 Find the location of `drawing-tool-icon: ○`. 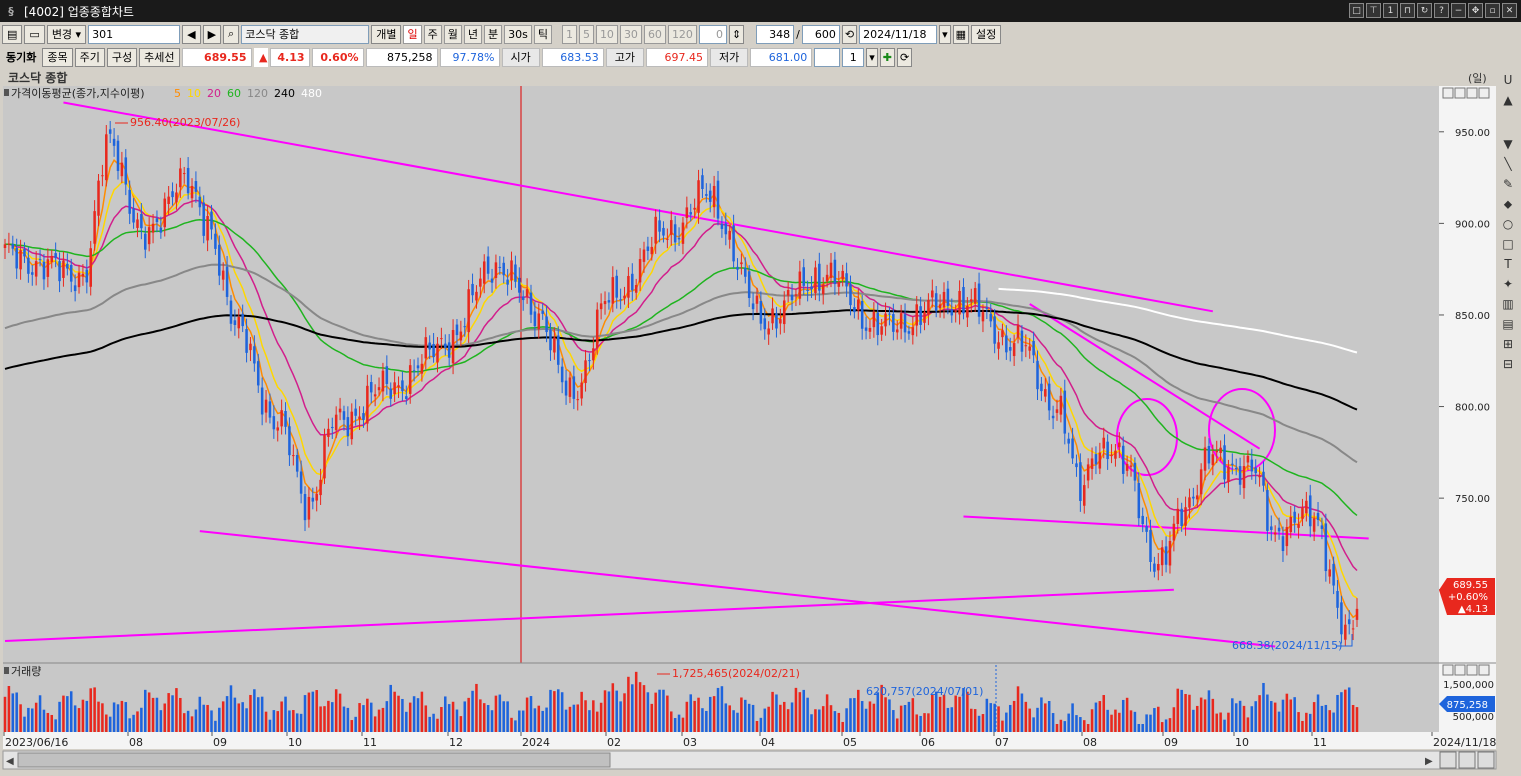

drawing-tool-icon: ○ is located at coordinates (1508, 224).